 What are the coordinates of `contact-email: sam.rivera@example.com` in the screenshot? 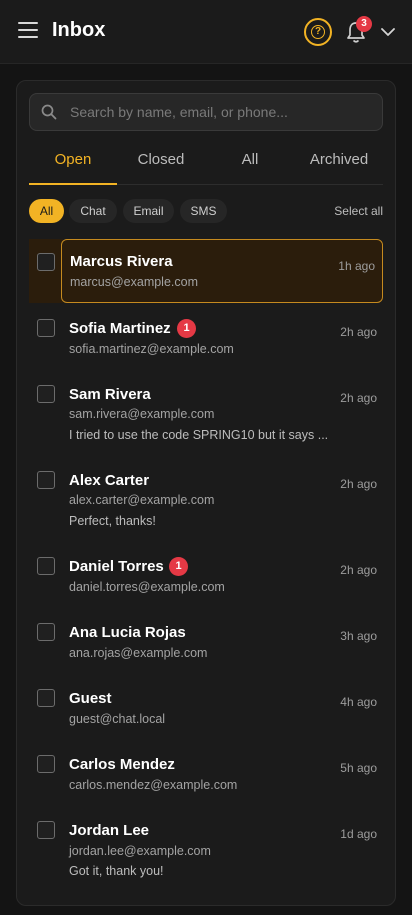 It's located at (142, 414).